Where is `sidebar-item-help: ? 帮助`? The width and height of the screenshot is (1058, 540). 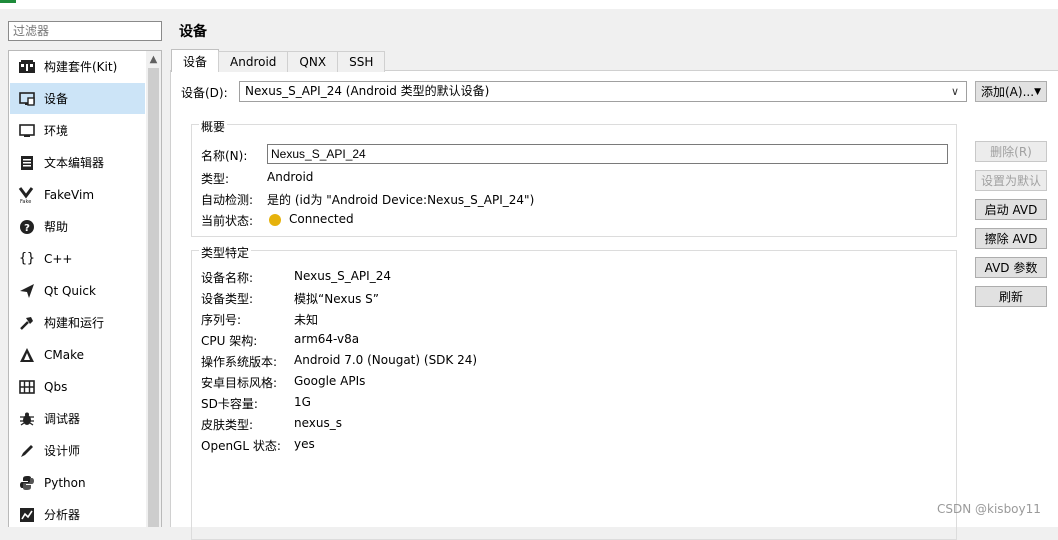 sidebar-item-help: ? 帮助 is located at coordinates (77, 226).